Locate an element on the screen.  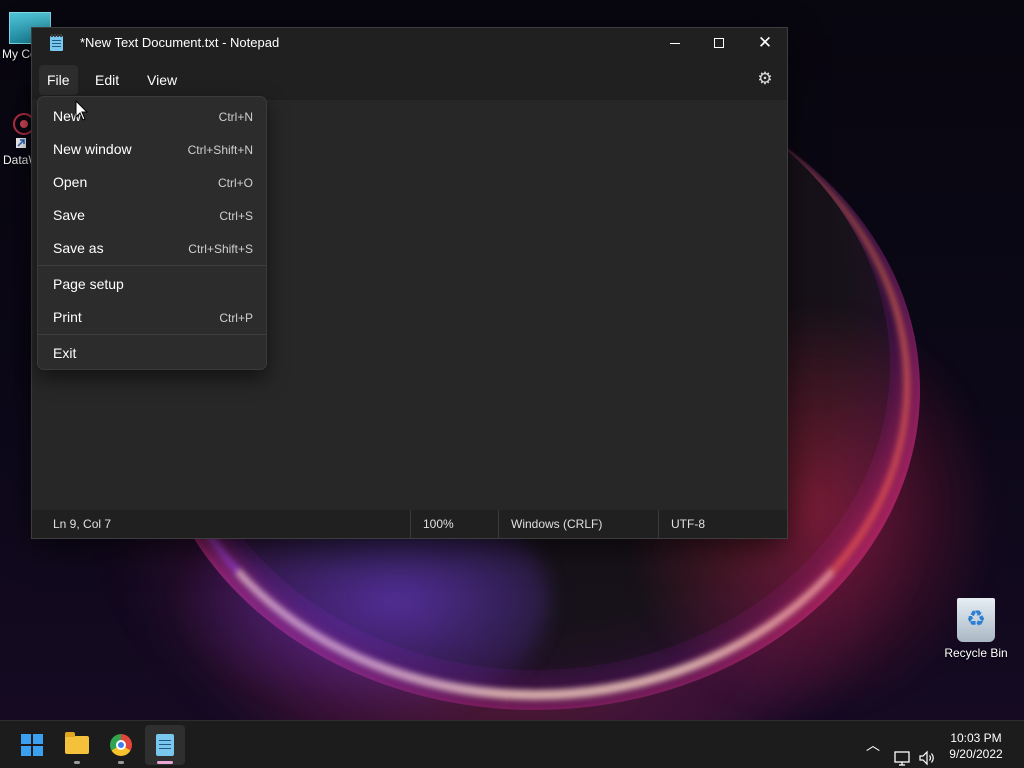
taskbar-notepad is located at coordinates (165, 745).